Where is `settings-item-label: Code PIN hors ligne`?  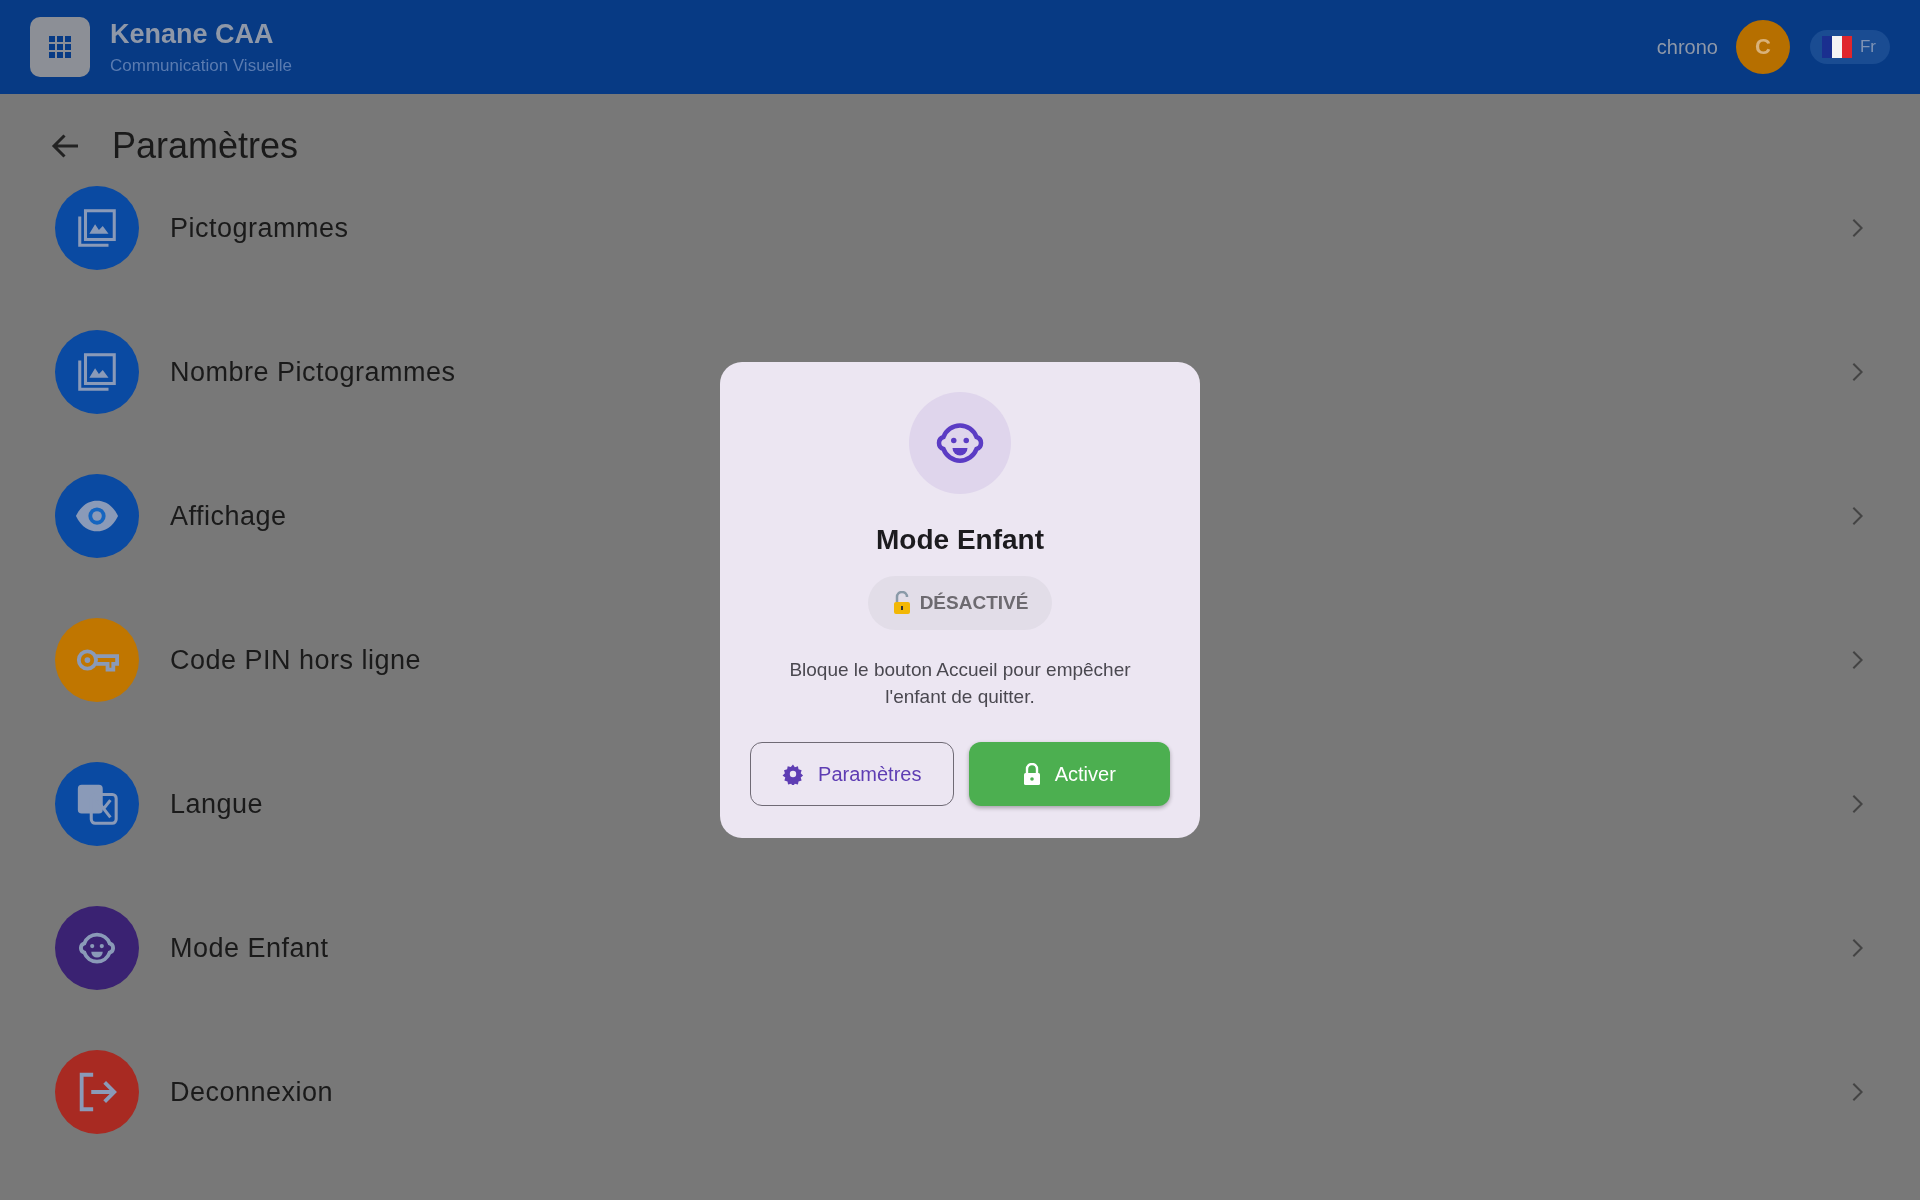 settings-item-label: Code PIN hors ligne is located at coordinates (296, 660).